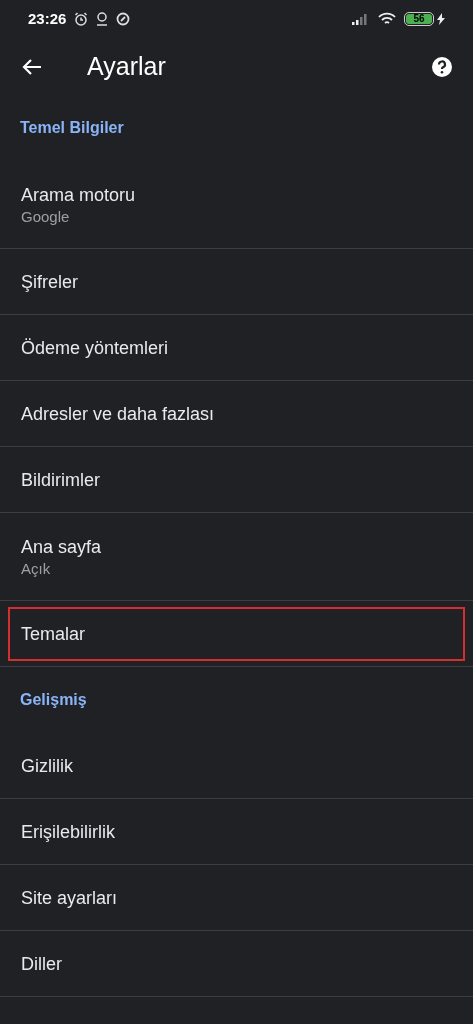 This screenshot has width=473, height=1024. Describe the element at coordinates (81, 19) in the screenshot. I see `alarm-icon` at that location.